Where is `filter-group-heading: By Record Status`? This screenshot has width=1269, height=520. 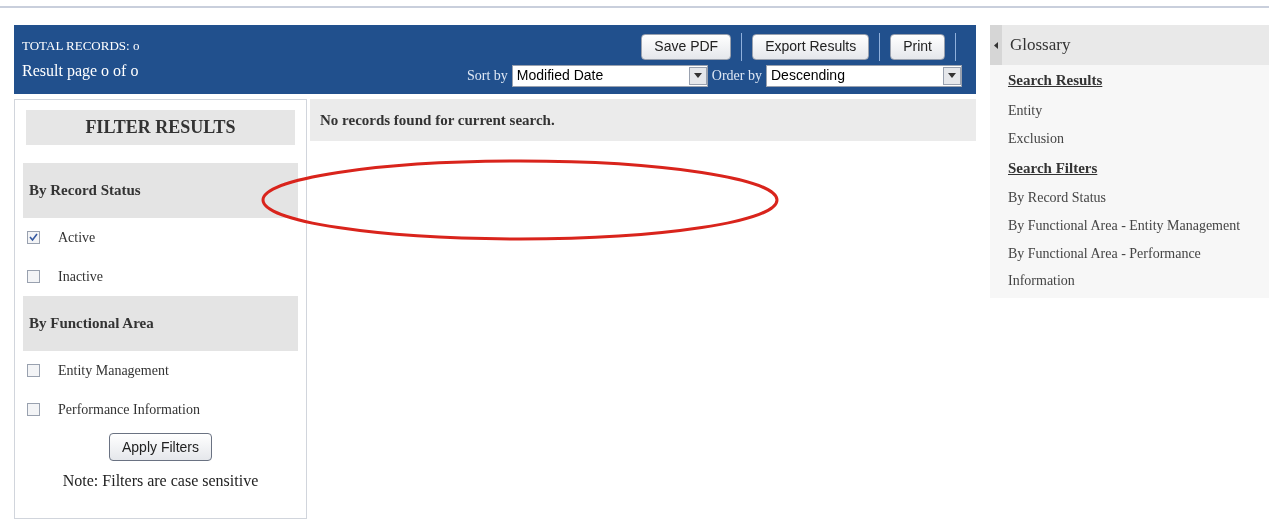 filter-group-heading: By Record Status is located at coordinates (160, 190).